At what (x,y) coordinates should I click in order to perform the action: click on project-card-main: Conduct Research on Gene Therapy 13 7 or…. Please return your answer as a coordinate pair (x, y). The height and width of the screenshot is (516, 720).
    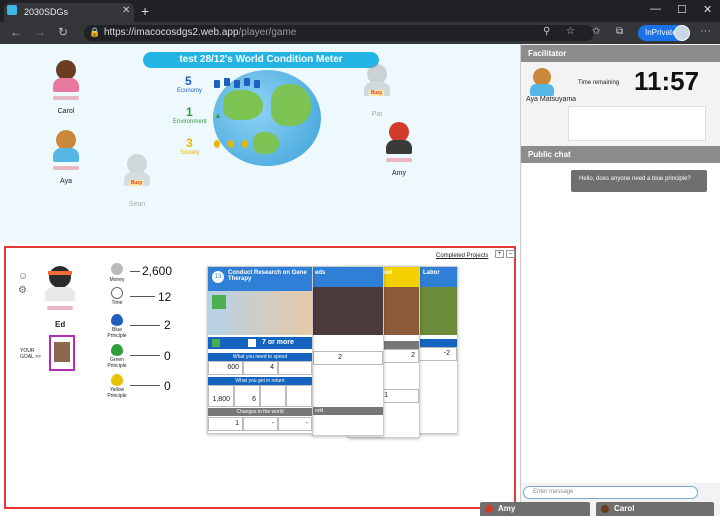
    Looking at the image, I should click on (260, 350).